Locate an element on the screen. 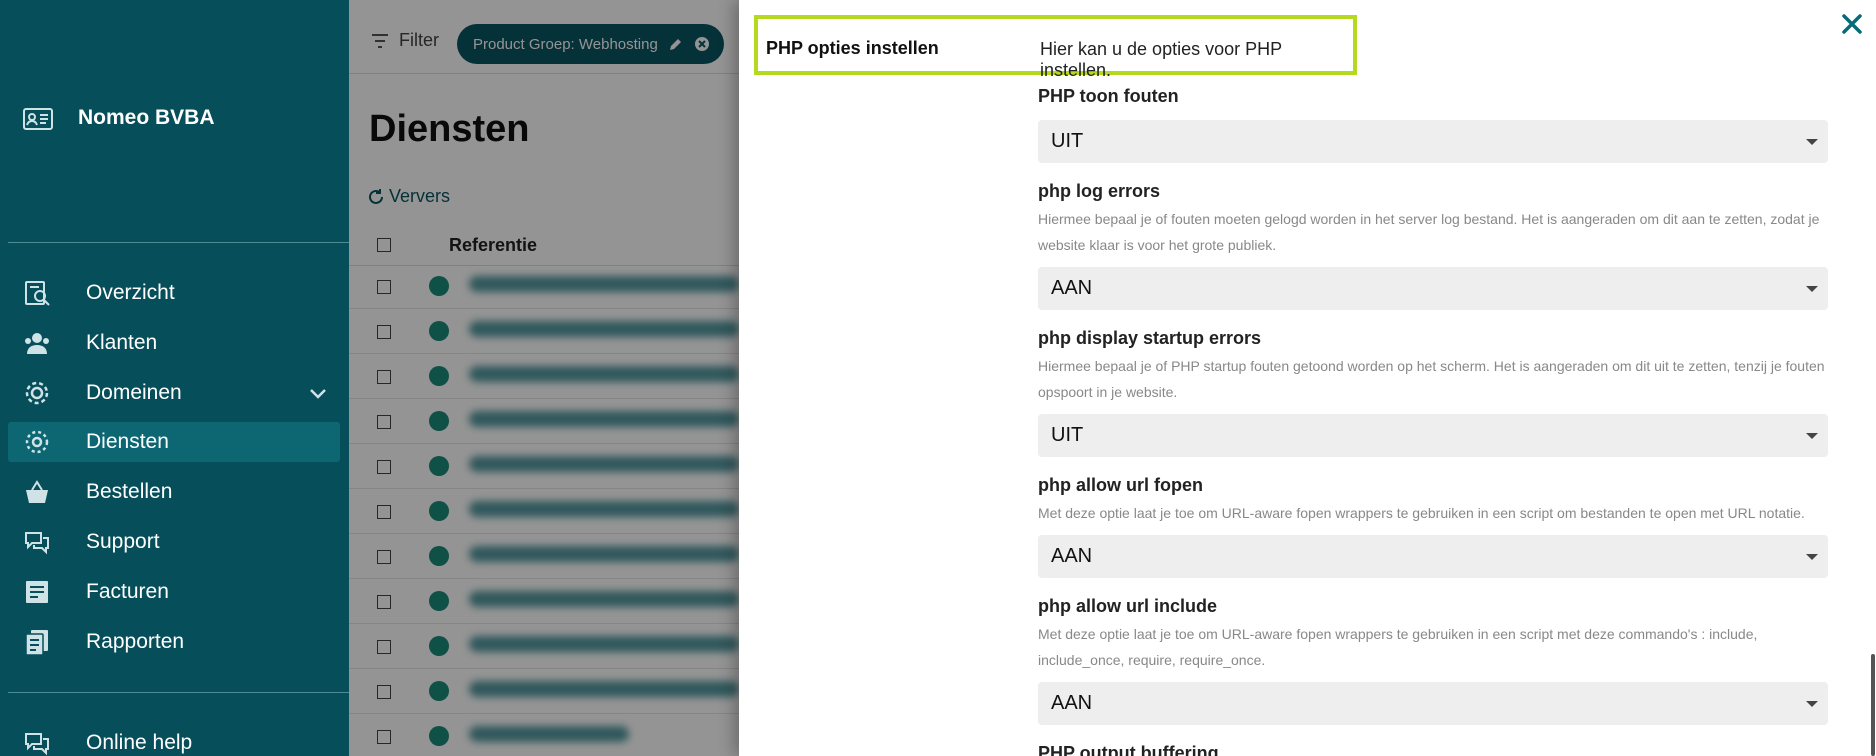 This screenshot has height=756, width=1876. services-gear-icon is located at coordinates (37, 442).